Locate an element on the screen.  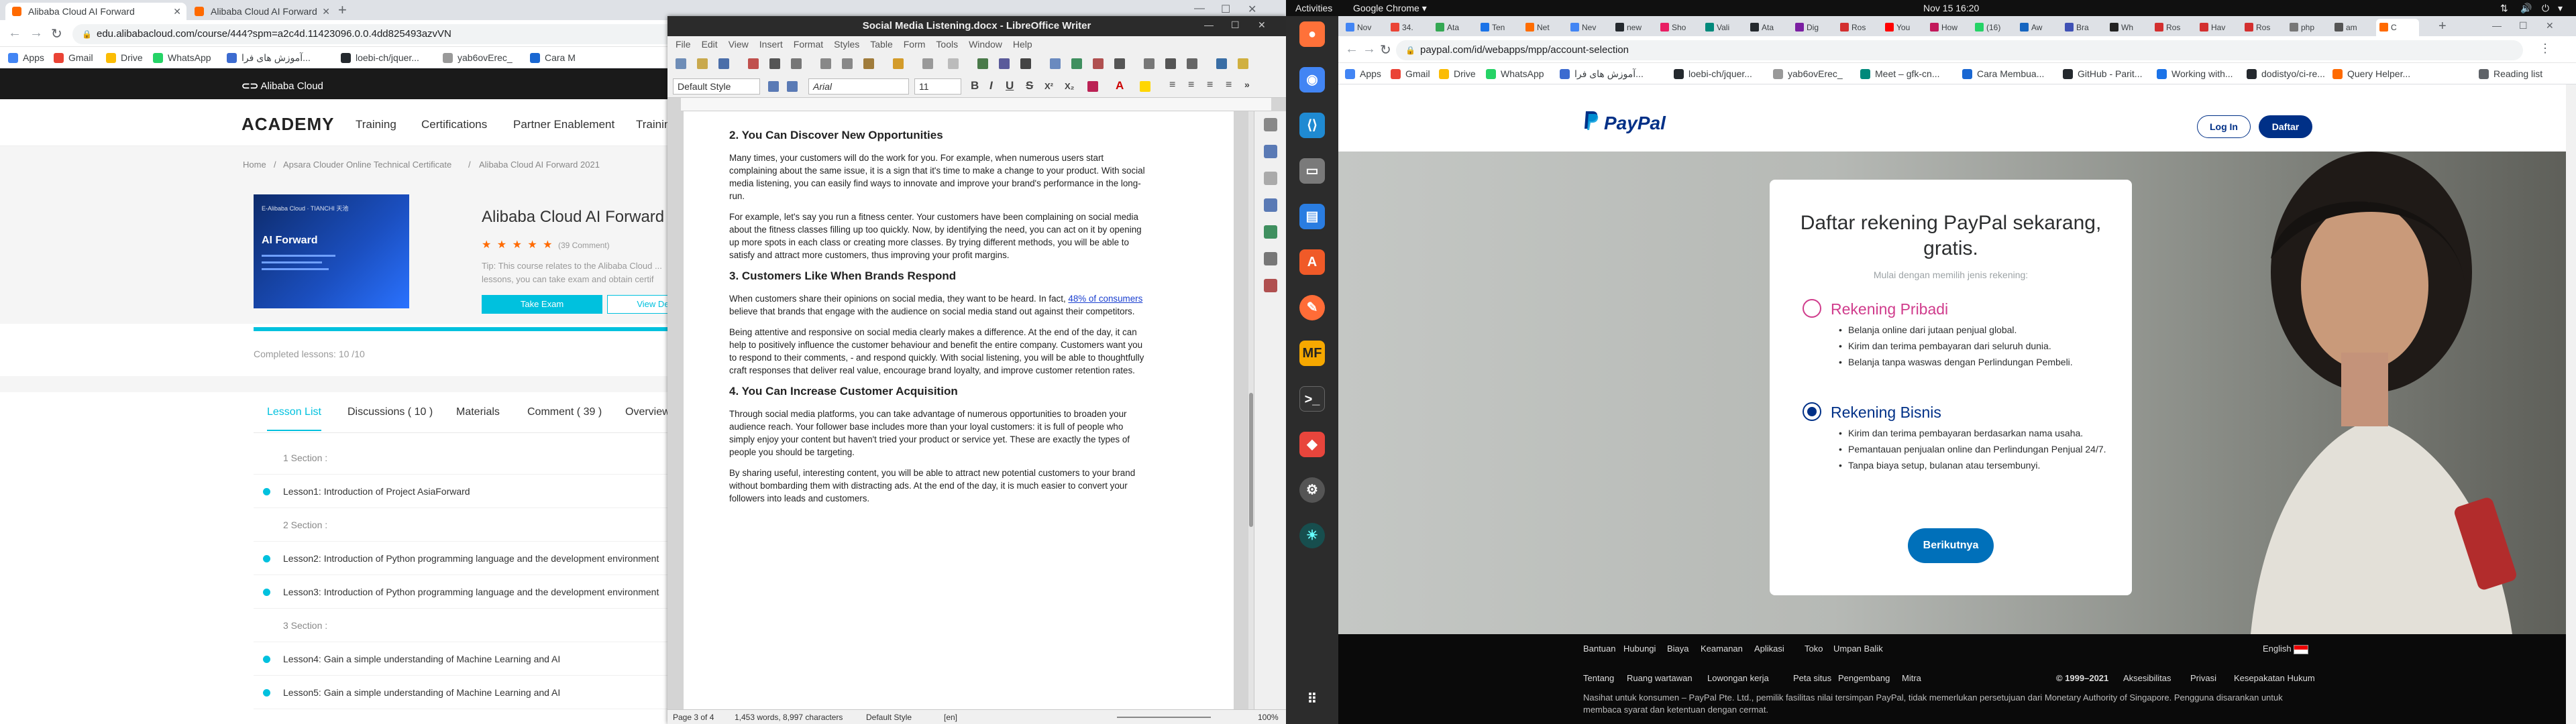
strikethrough-icon: S is located at coordinates (1029, 86).